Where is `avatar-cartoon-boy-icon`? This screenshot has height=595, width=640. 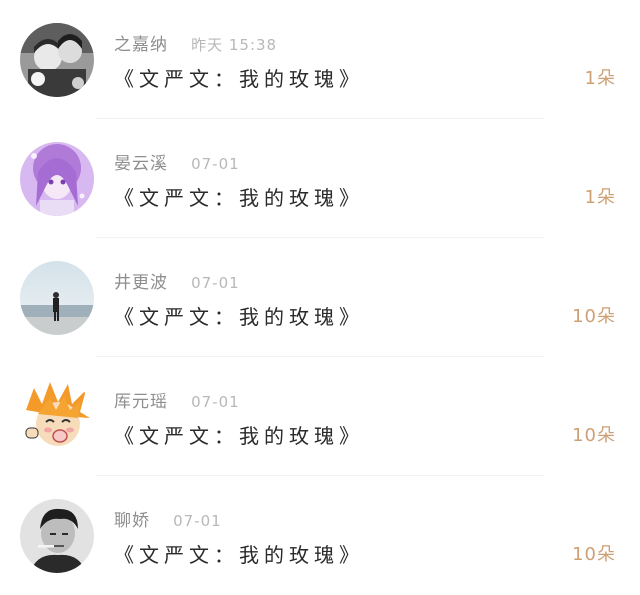
avatar-cartoon-boy-icon is located at coordinates (57, 417).